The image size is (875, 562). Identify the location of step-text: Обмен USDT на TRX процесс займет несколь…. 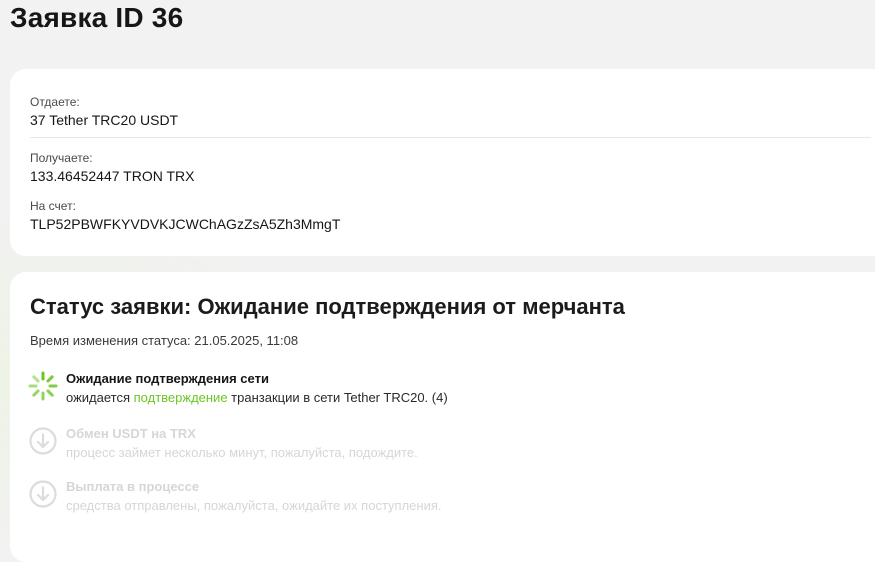
(242, 443).